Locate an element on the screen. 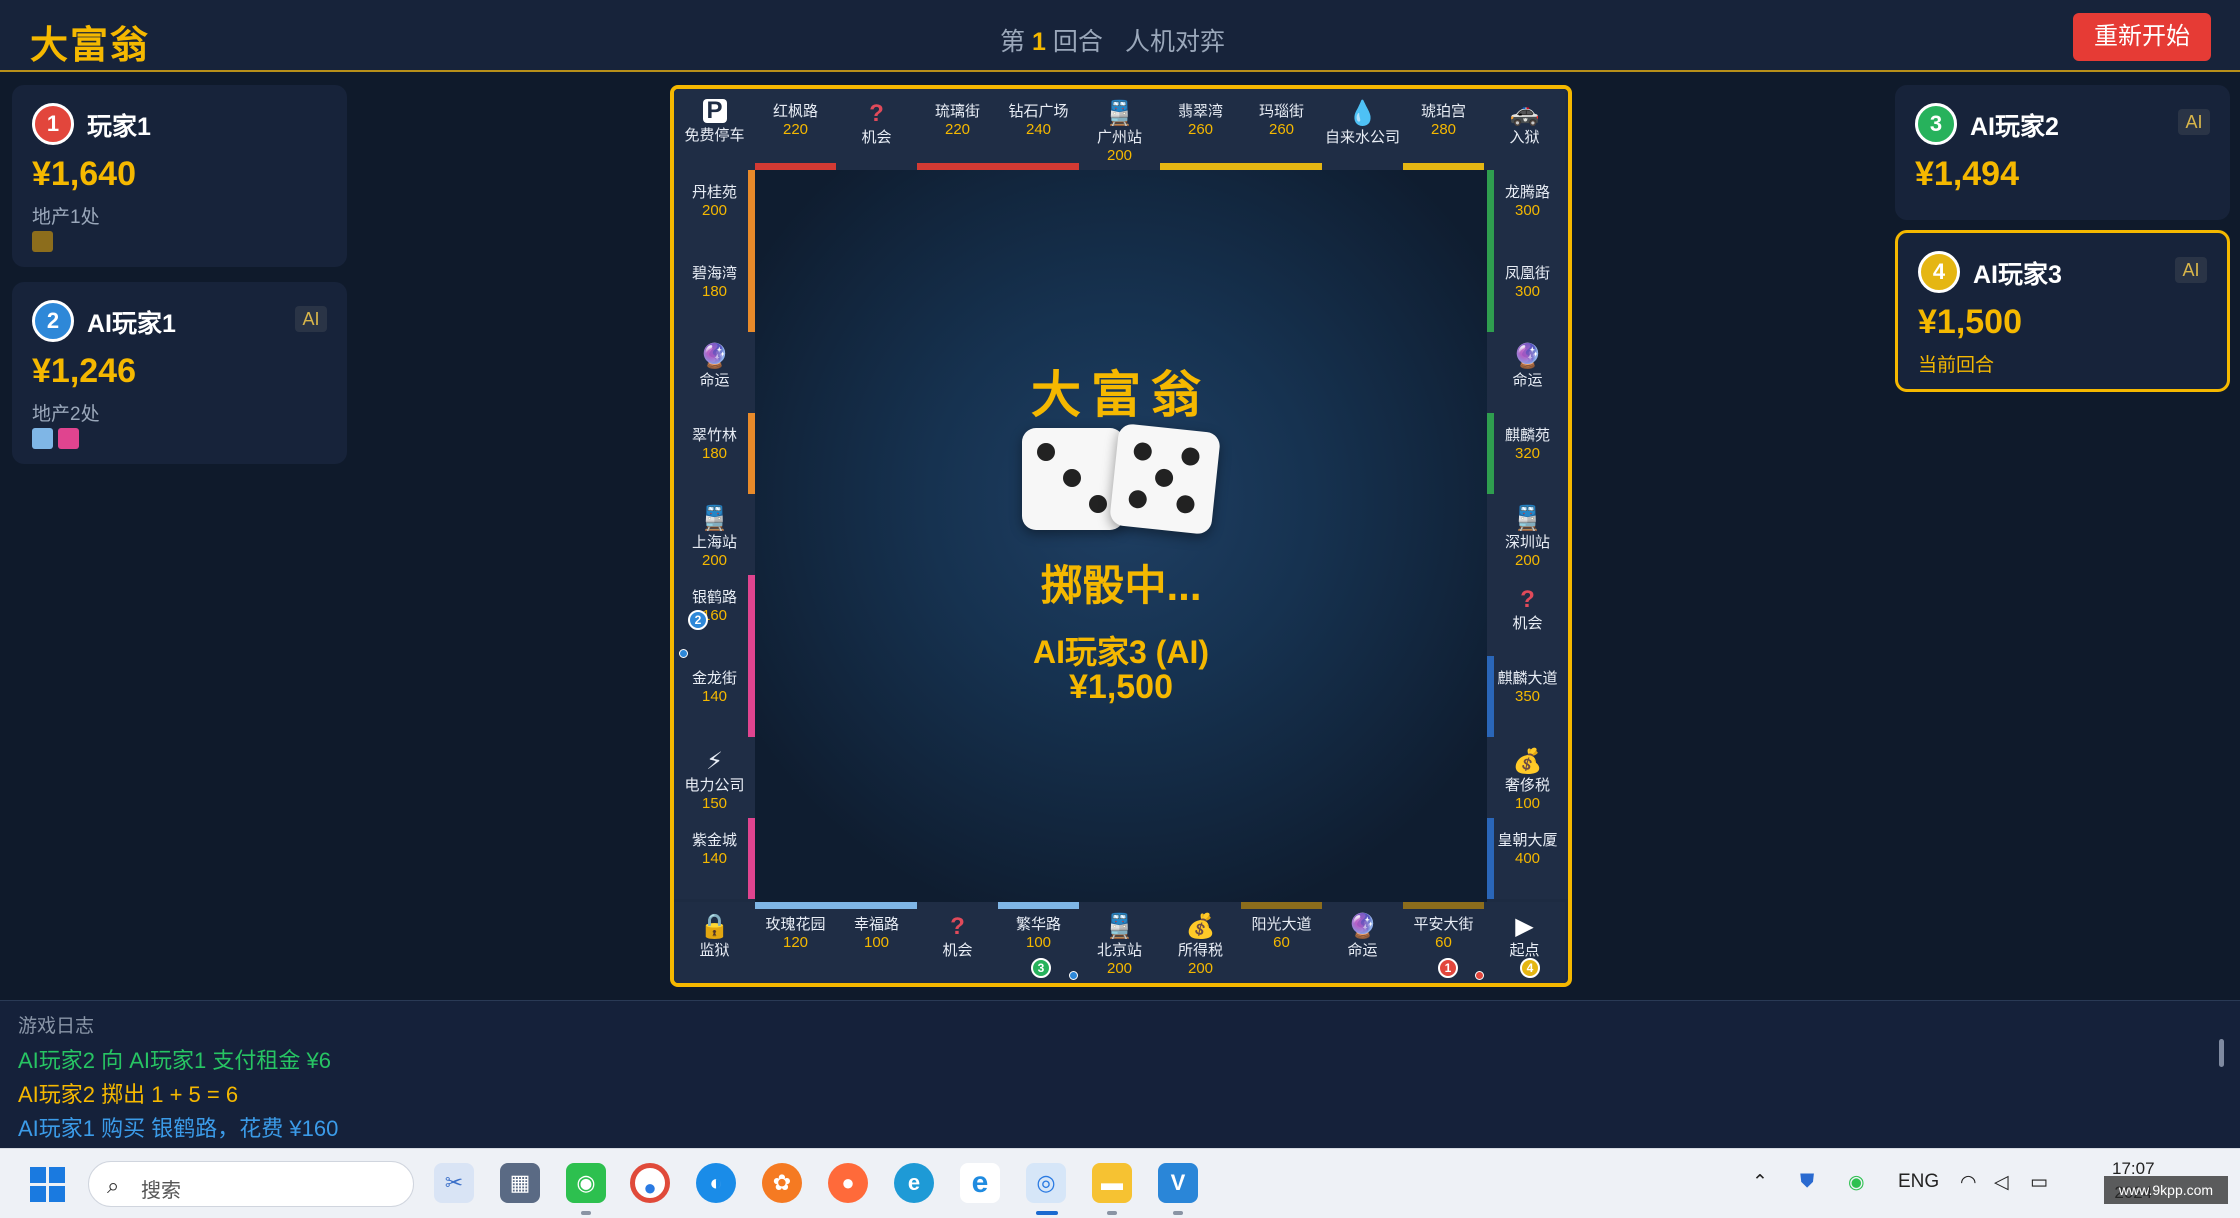 The width and height of the screenshot is (2240, 1218). cell-name: 平安大街 is located at coordinates (1443, 924).